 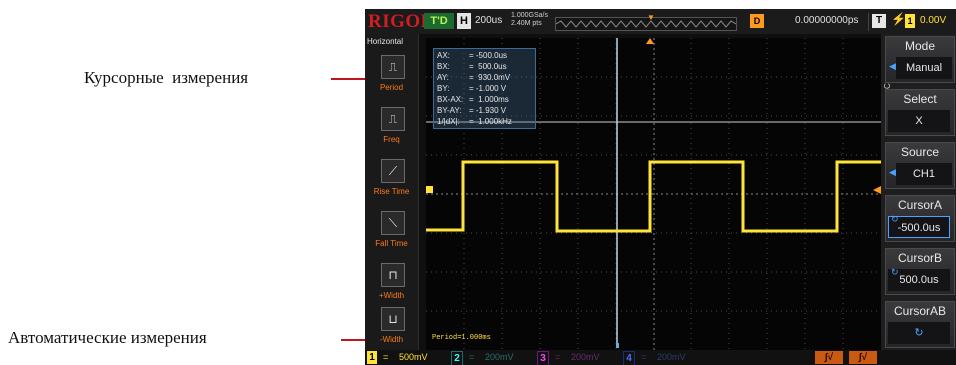 What do you see at coordinates (413, 357) in the screenshot?
I see `ch1-scale: 500mV` at bounding box center [413, 357].